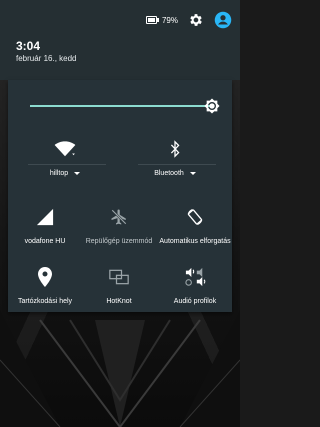 The width and height of the screenshot is (320, 427). What do you see at coordinates (195, 277) in the screenshot?
I see `audio-profile-icon` at bounding box center [195, 277].